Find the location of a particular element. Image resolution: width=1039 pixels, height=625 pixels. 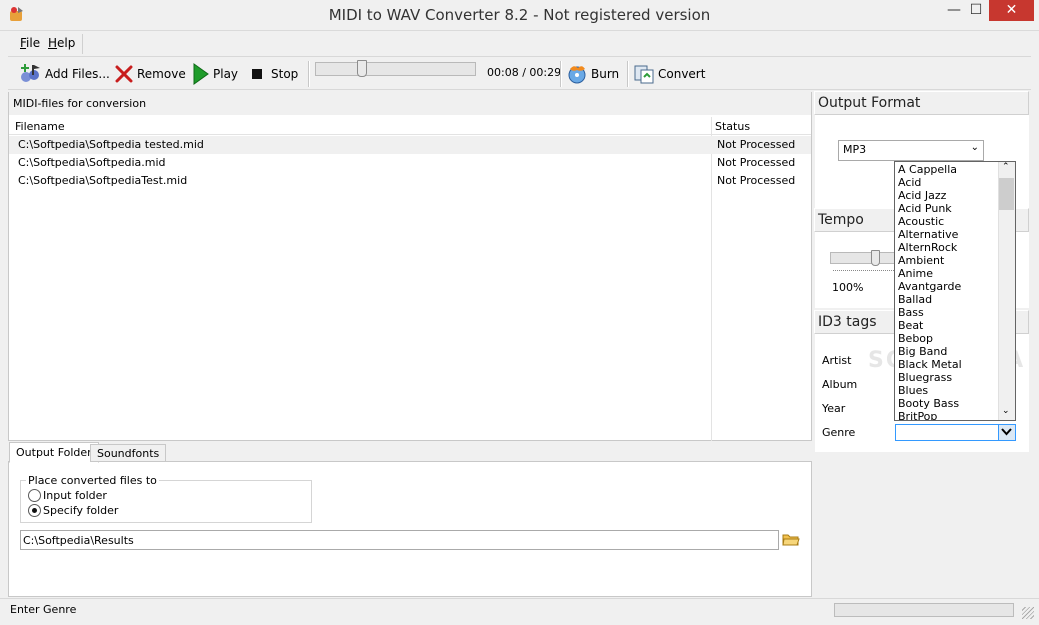

genre-option: Acid Punk is located at coordinates (925, 208).